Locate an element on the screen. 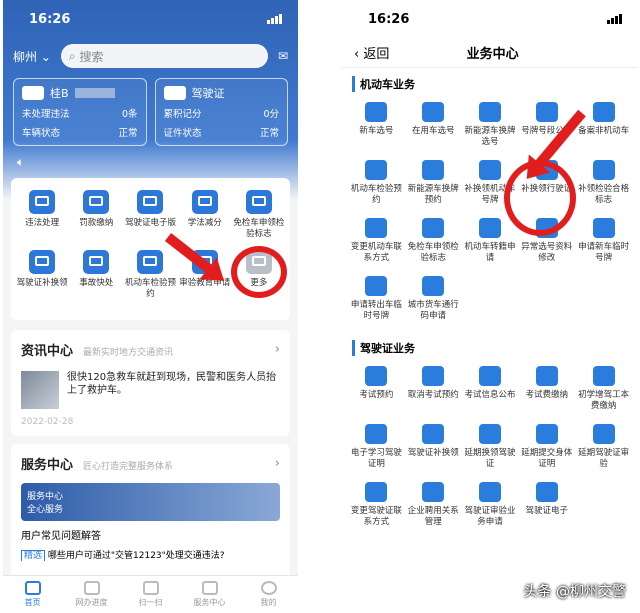 The image size is (640, 613). tab-service-label: 服务中心 is located at coordinates (209, 602).